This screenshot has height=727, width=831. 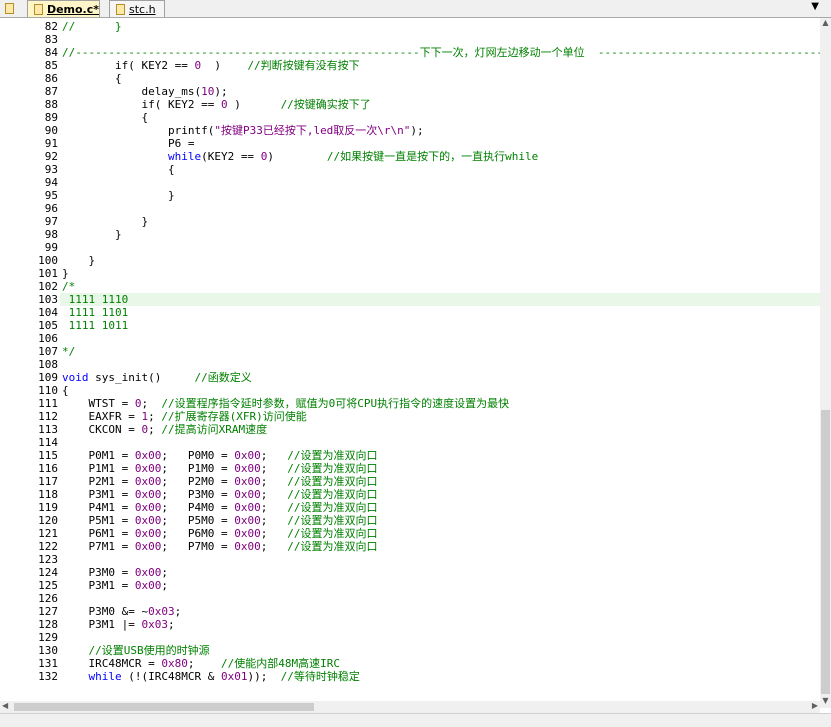 I want to click on code-line: if( KEY2 == 0 ) //按键确实按下了, so click(x=216, y=104).